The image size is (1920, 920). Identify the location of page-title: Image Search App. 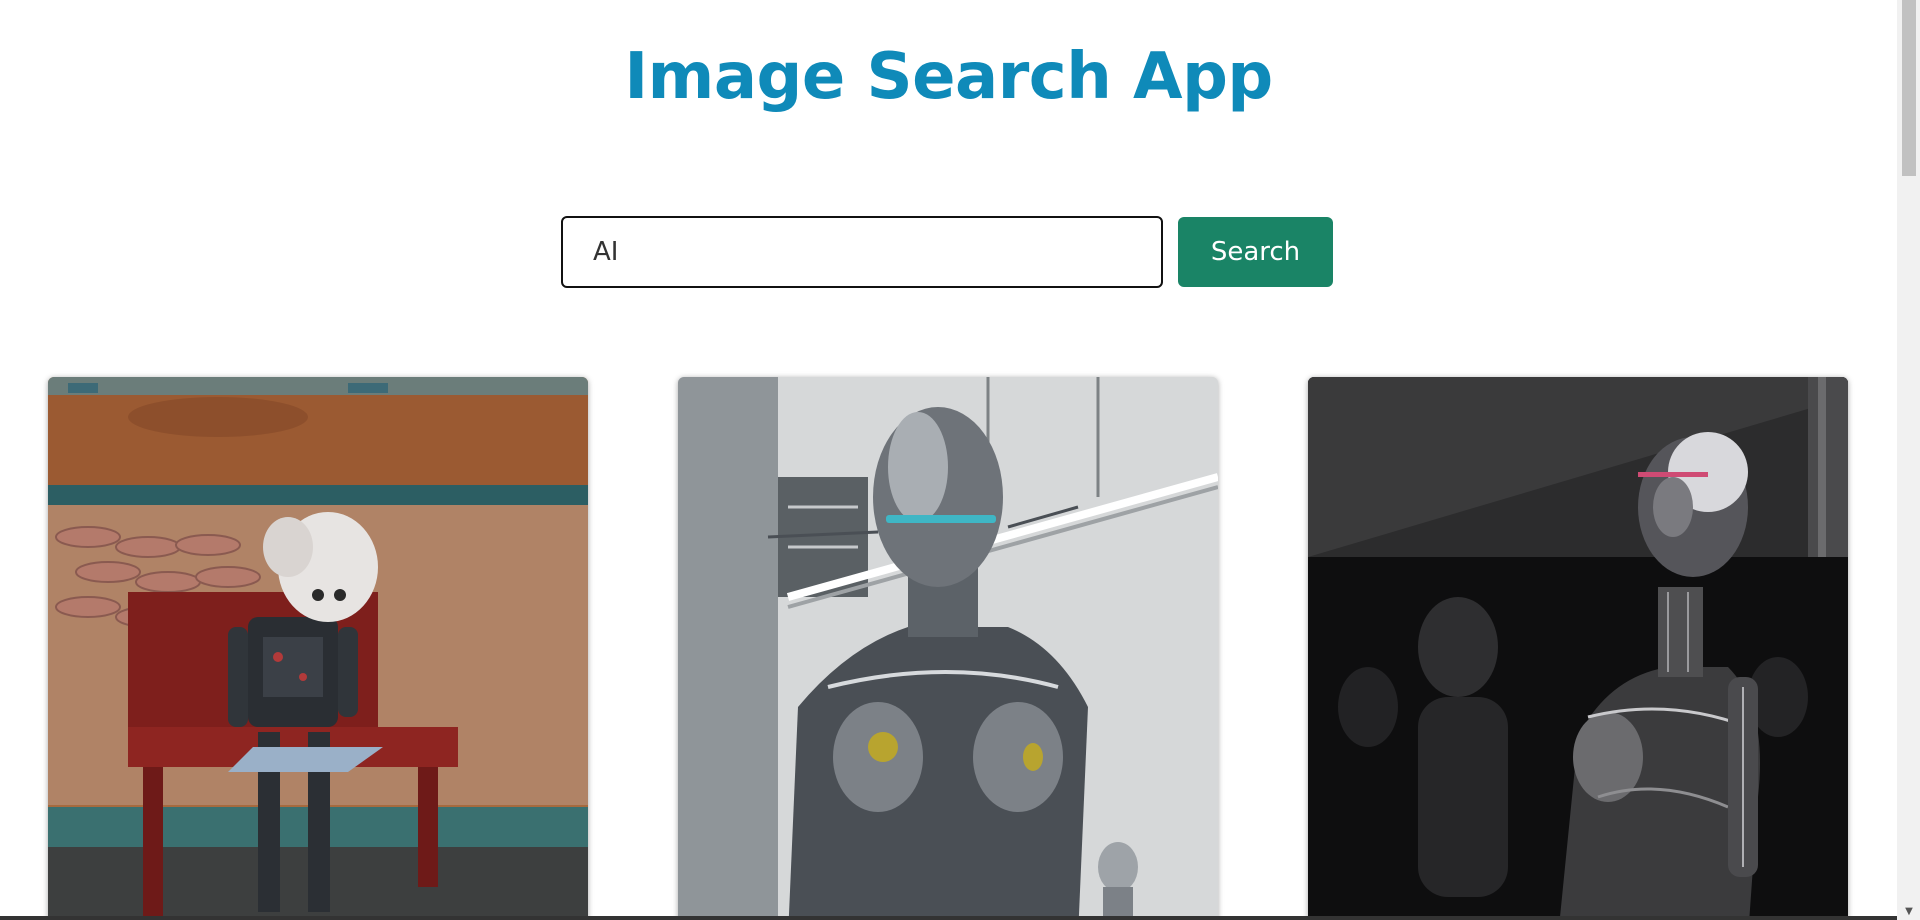
(948, 77).